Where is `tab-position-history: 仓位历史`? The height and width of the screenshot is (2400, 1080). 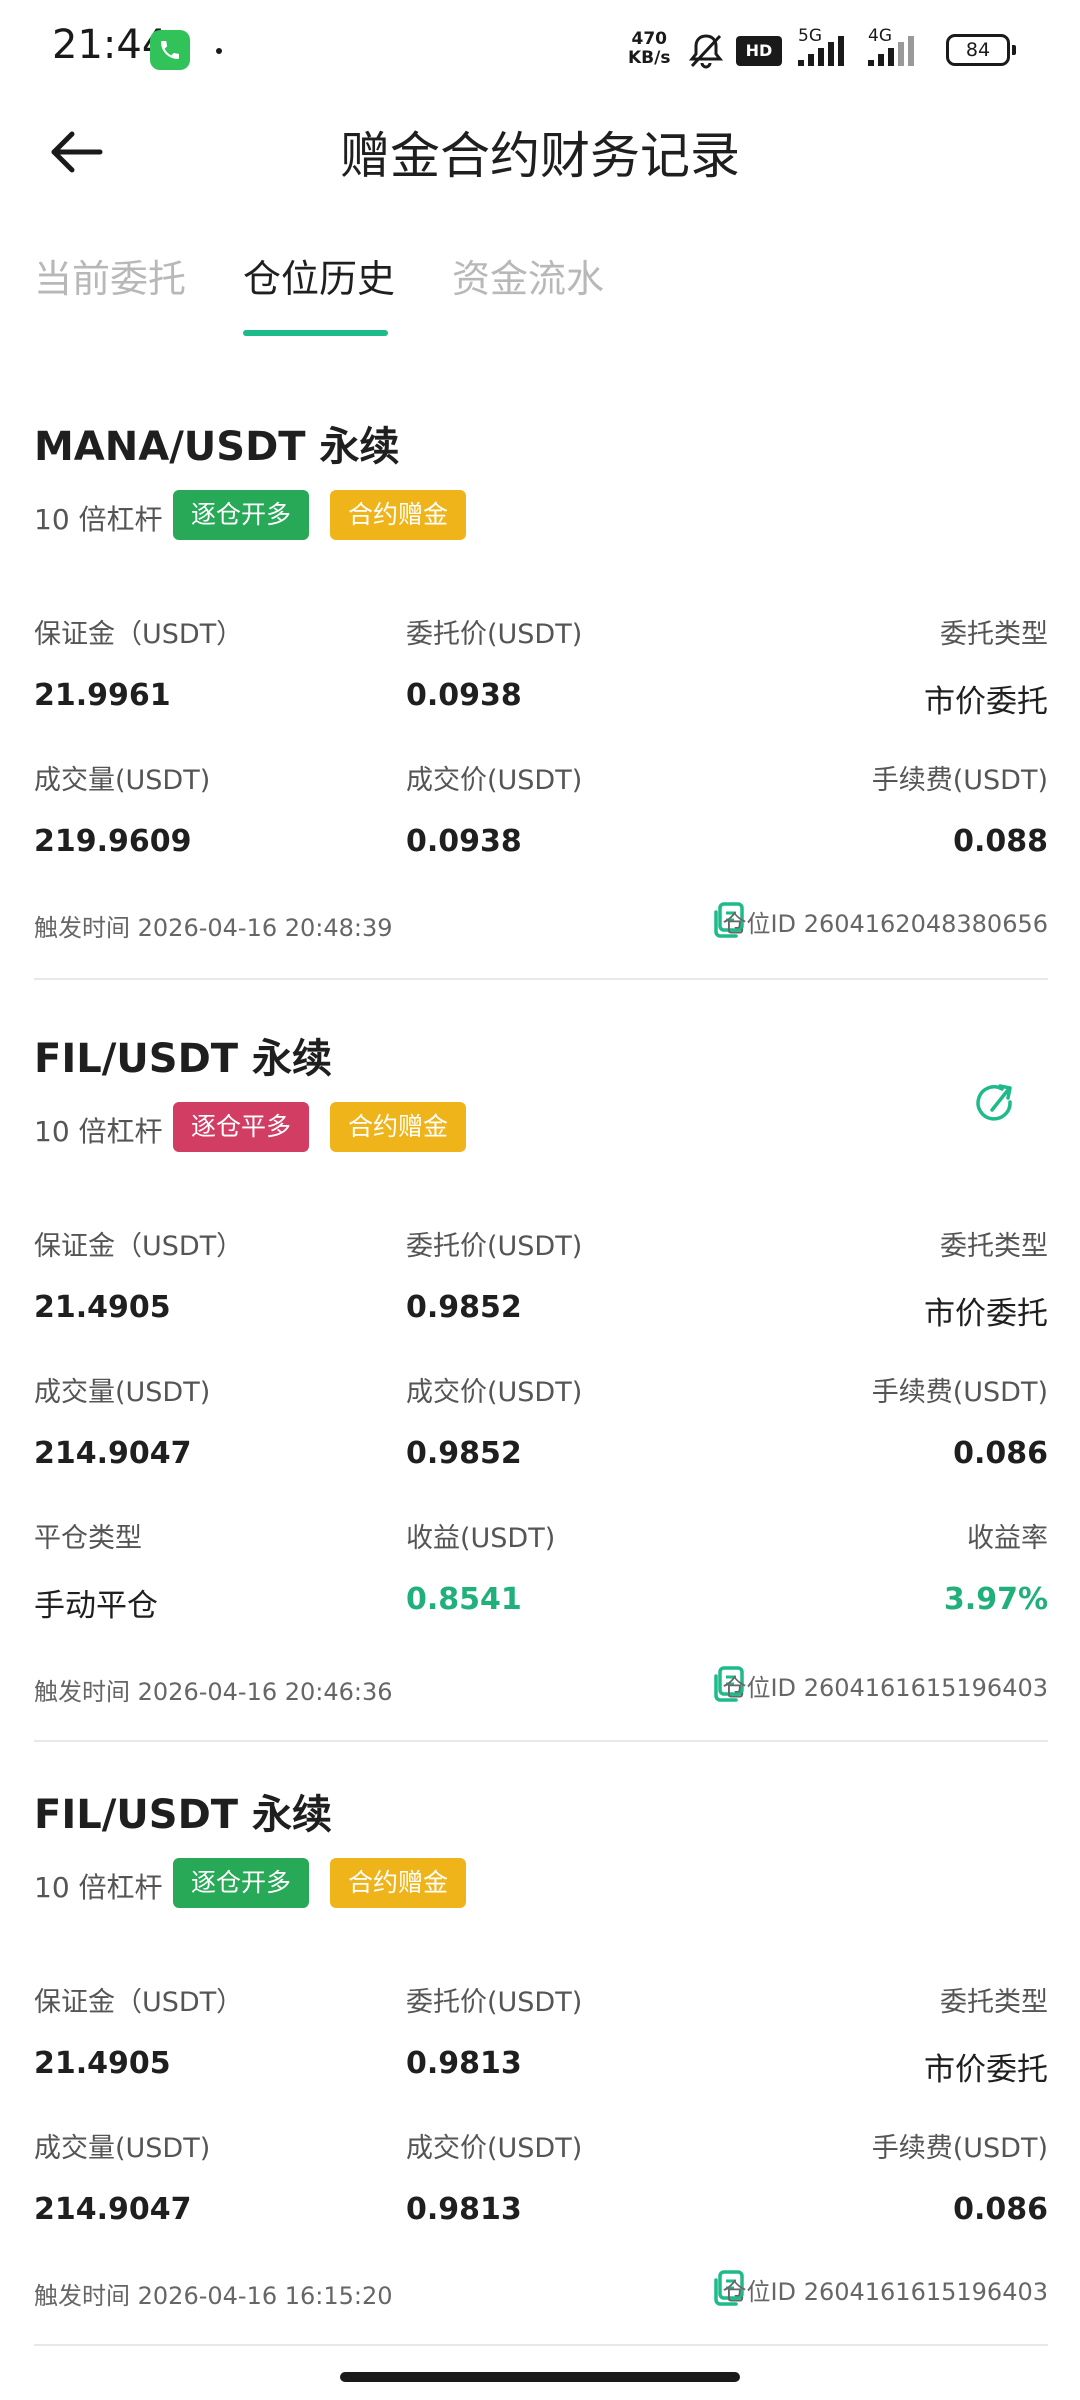 tab-position-history: 仓位历史 is located at coordinates (319, 275).